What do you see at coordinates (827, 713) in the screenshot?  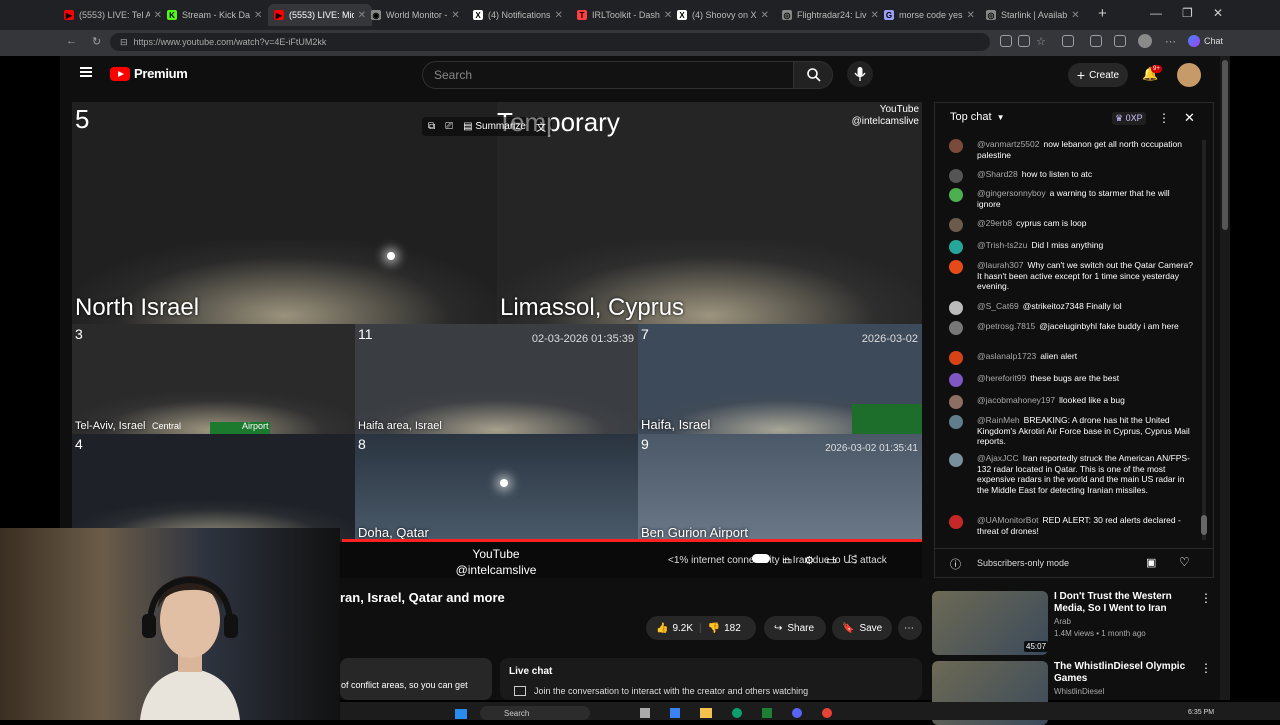 I see `chrome-icon` at bounding box center [827, 713].